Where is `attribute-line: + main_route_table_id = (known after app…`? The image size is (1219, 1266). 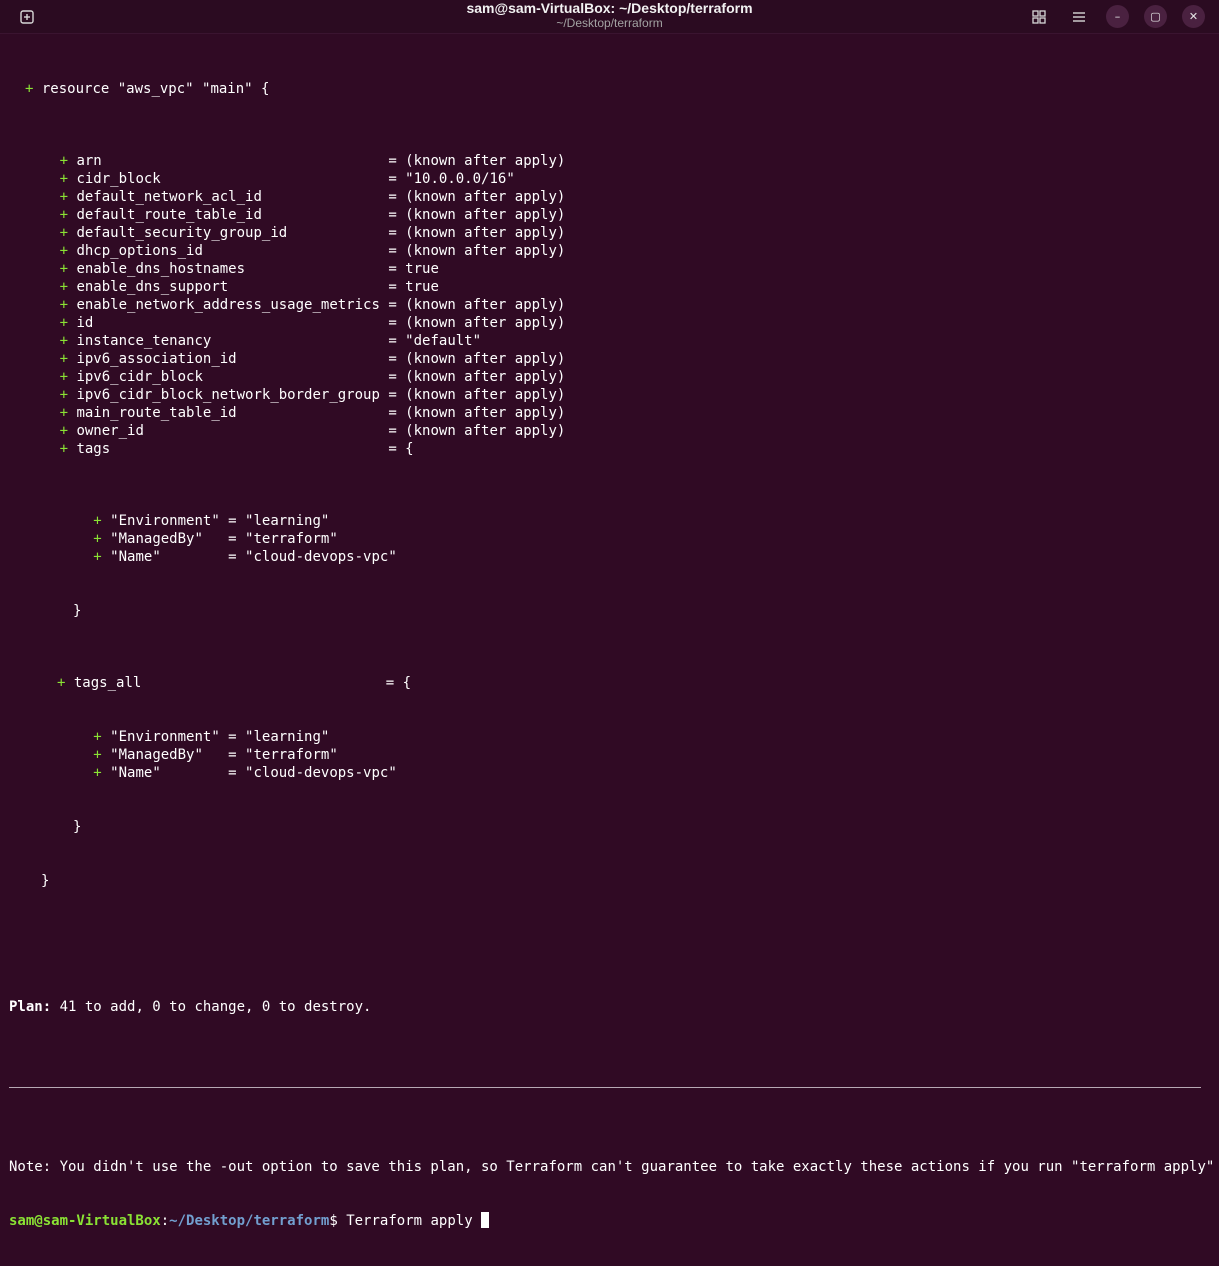
attribute-line: + main_route_table_id = (known after app… is located at coordinates (609, 413).